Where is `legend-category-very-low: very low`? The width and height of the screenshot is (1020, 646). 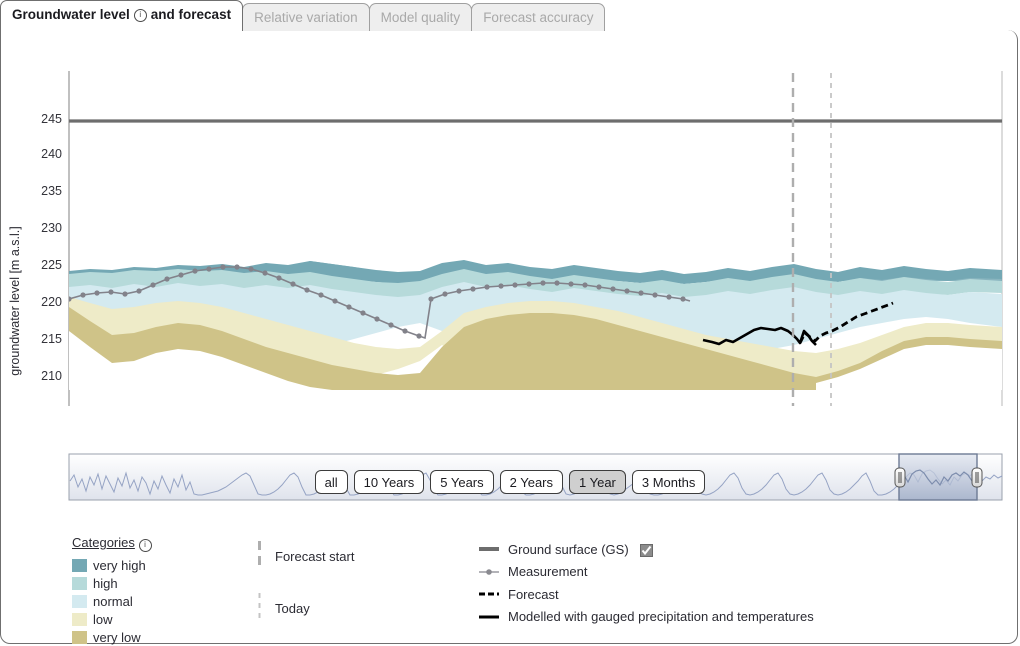 legend-category-very-low: very low is located at coordinates (112, 637).